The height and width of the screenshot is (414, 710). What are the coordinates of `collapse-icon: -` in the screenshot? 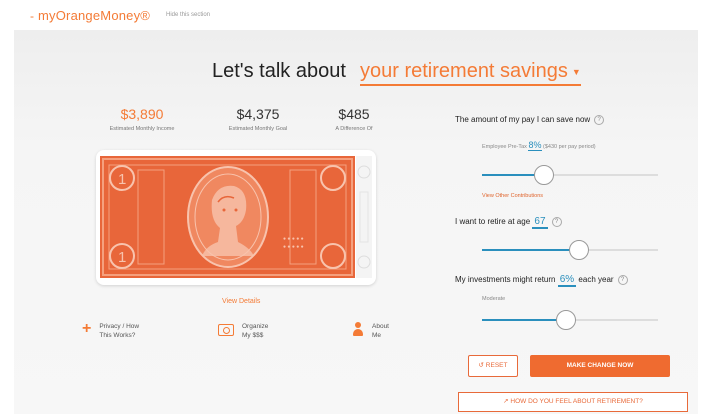 It's located at (32, 16).